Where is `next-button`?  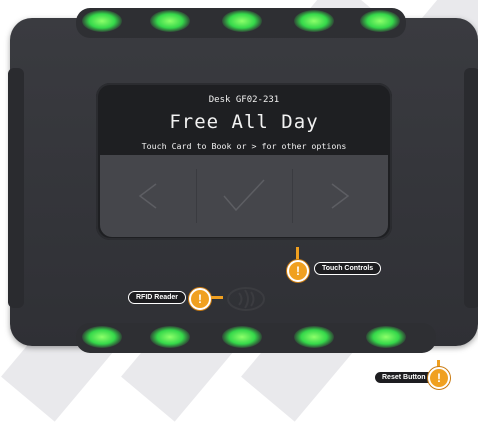
next-button is located at coordinates (340, 196).